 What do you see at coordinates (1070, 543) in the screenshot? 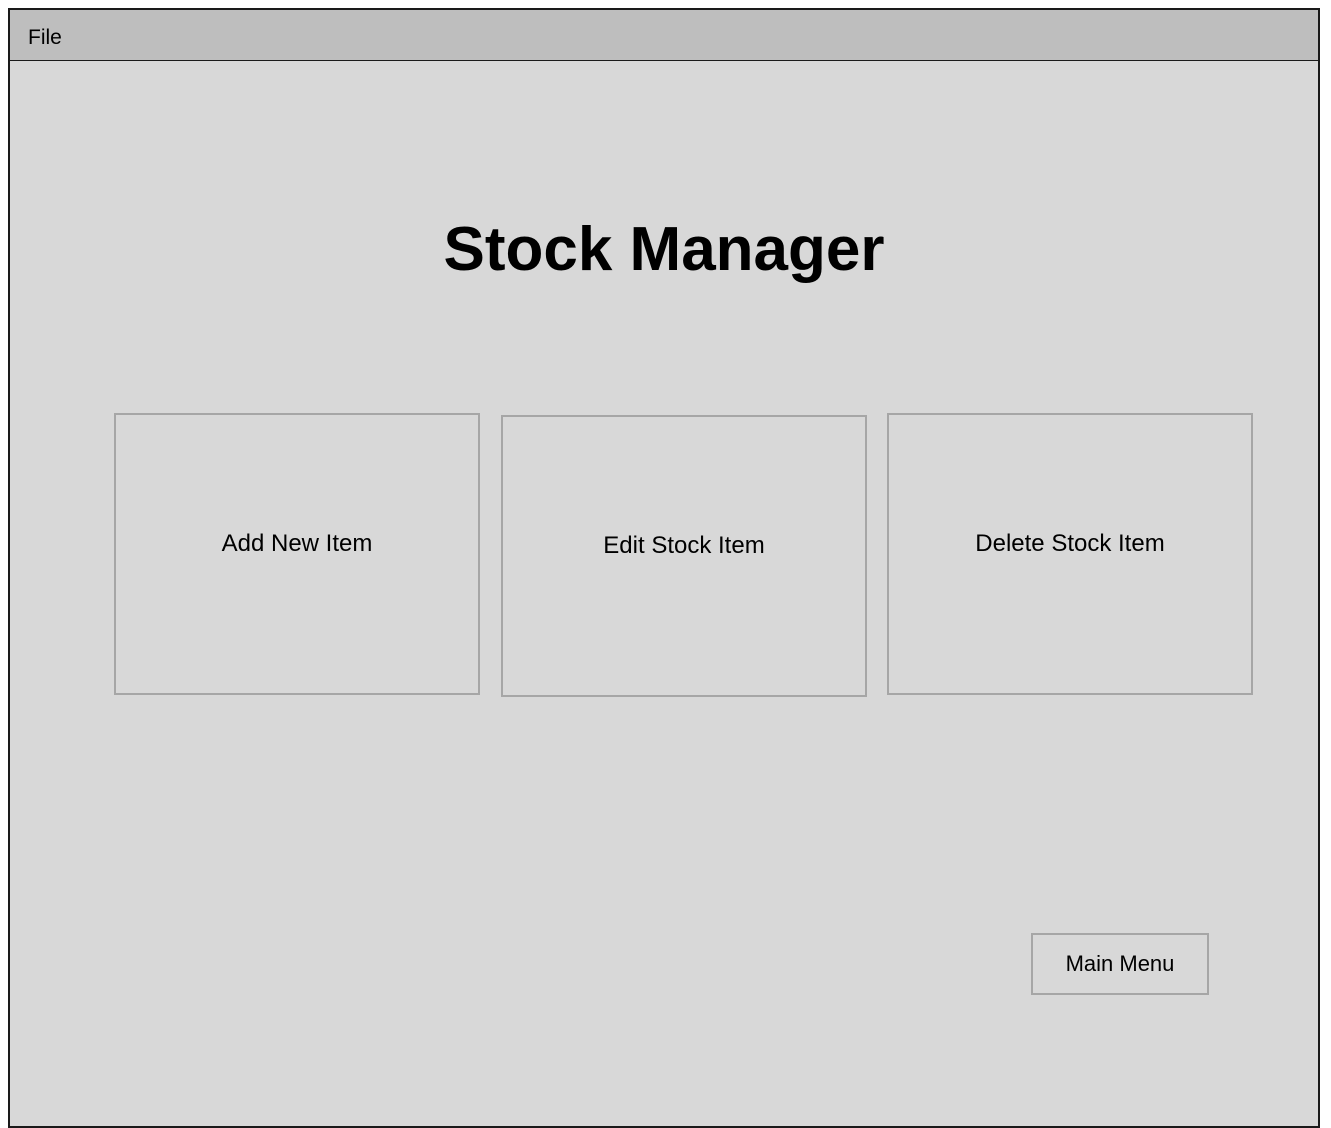
I see `delete-stock-item-label: Delete Stock Item` at bounding box center [1070, 543].